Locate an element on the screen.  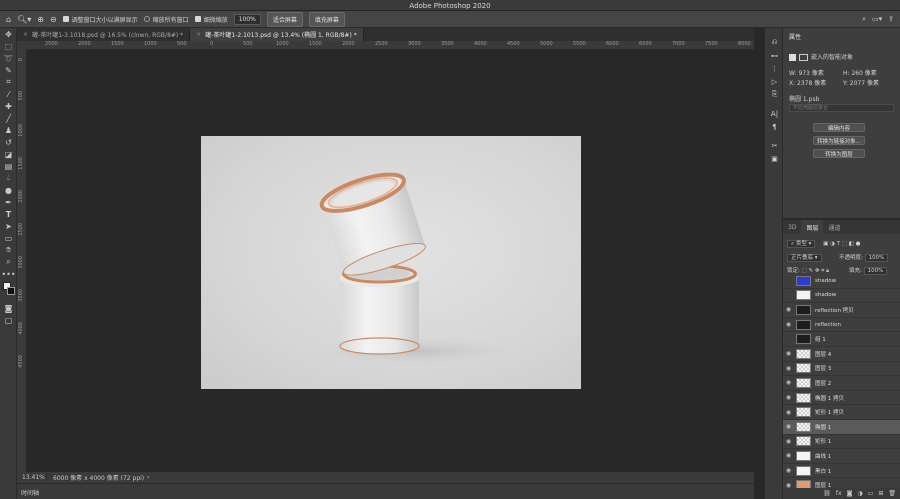
edit-contents-button: 编辑内容 is located at coordinates (839, 127).